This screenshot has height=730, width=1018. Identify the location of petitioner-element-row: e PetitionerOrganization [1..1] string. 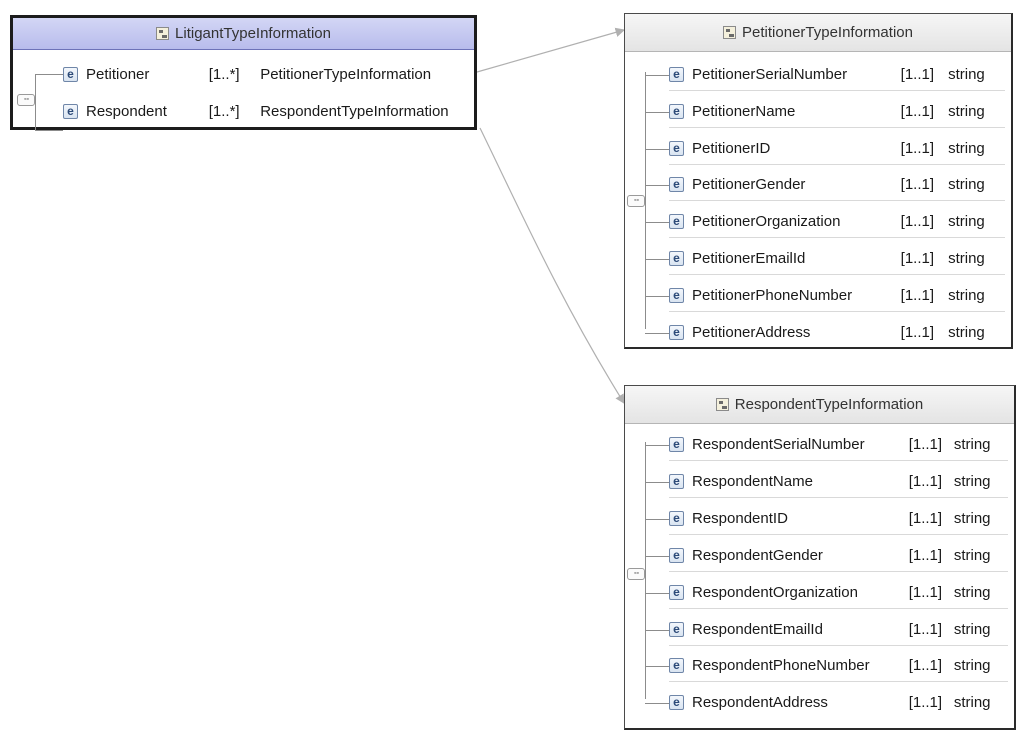
(837, 221).